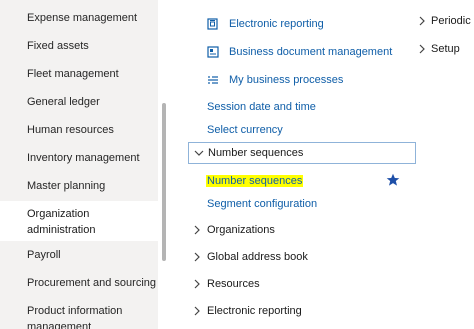  I want to click on link-business-document-management: Business document management, so click(310, 52).